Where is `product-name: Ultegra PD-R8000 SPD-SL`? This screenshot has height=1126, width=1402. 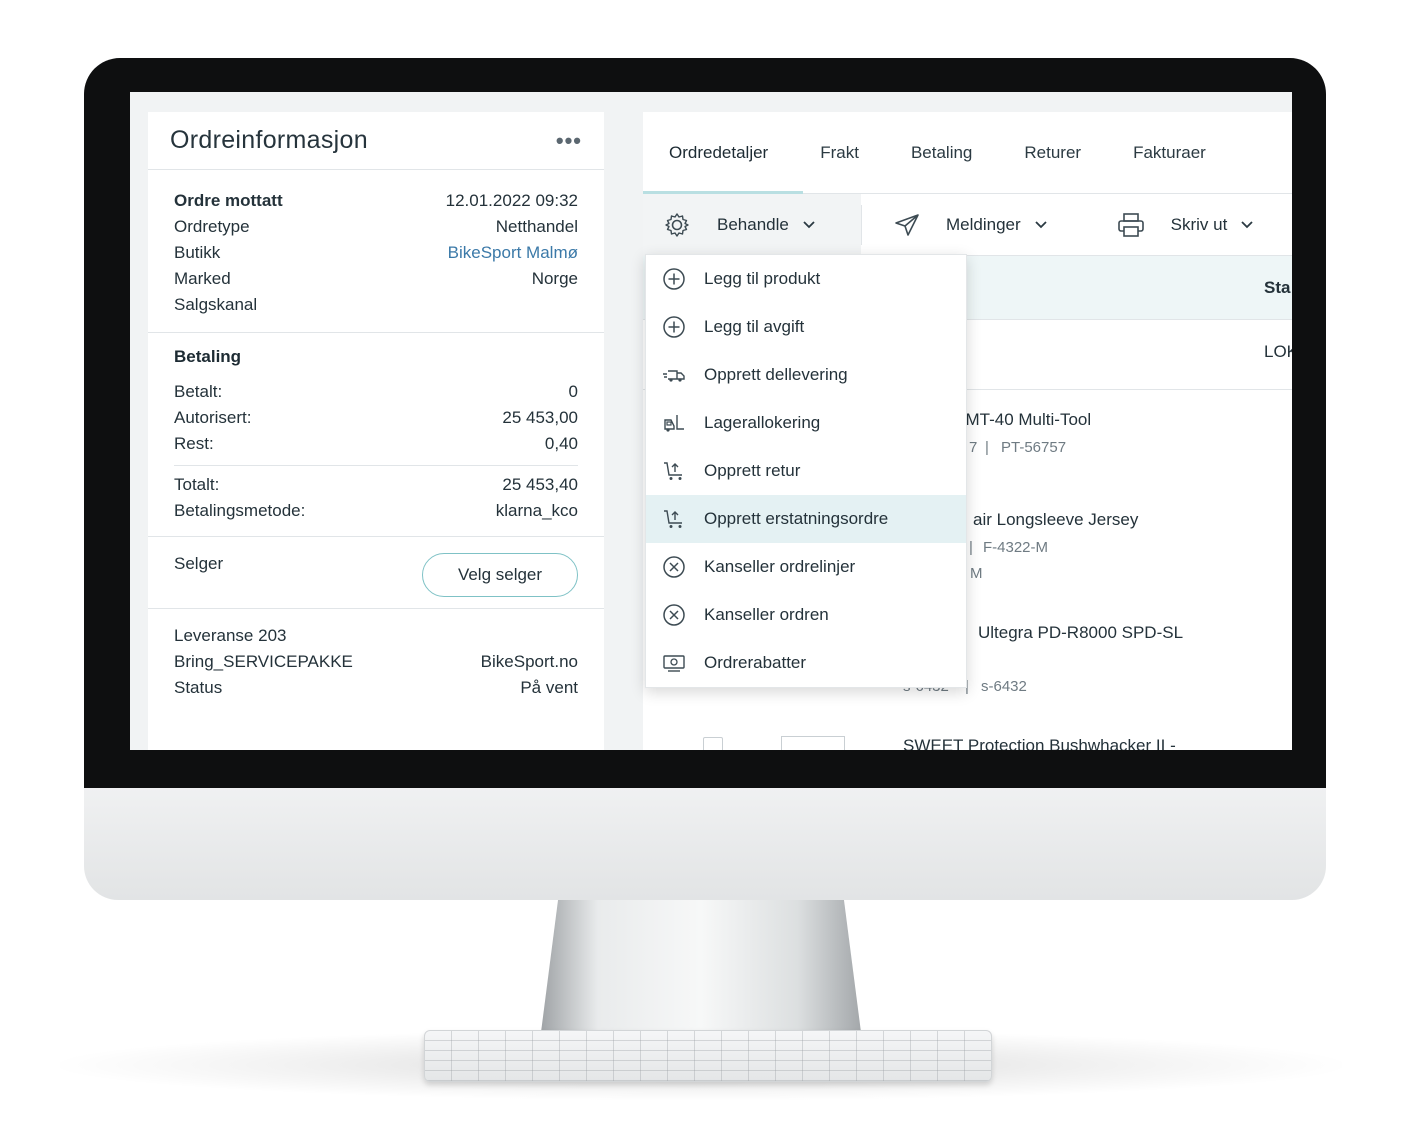
product-name: Ultegra PD-R8000 SPD-SL is located at coordinates (1080, 633).